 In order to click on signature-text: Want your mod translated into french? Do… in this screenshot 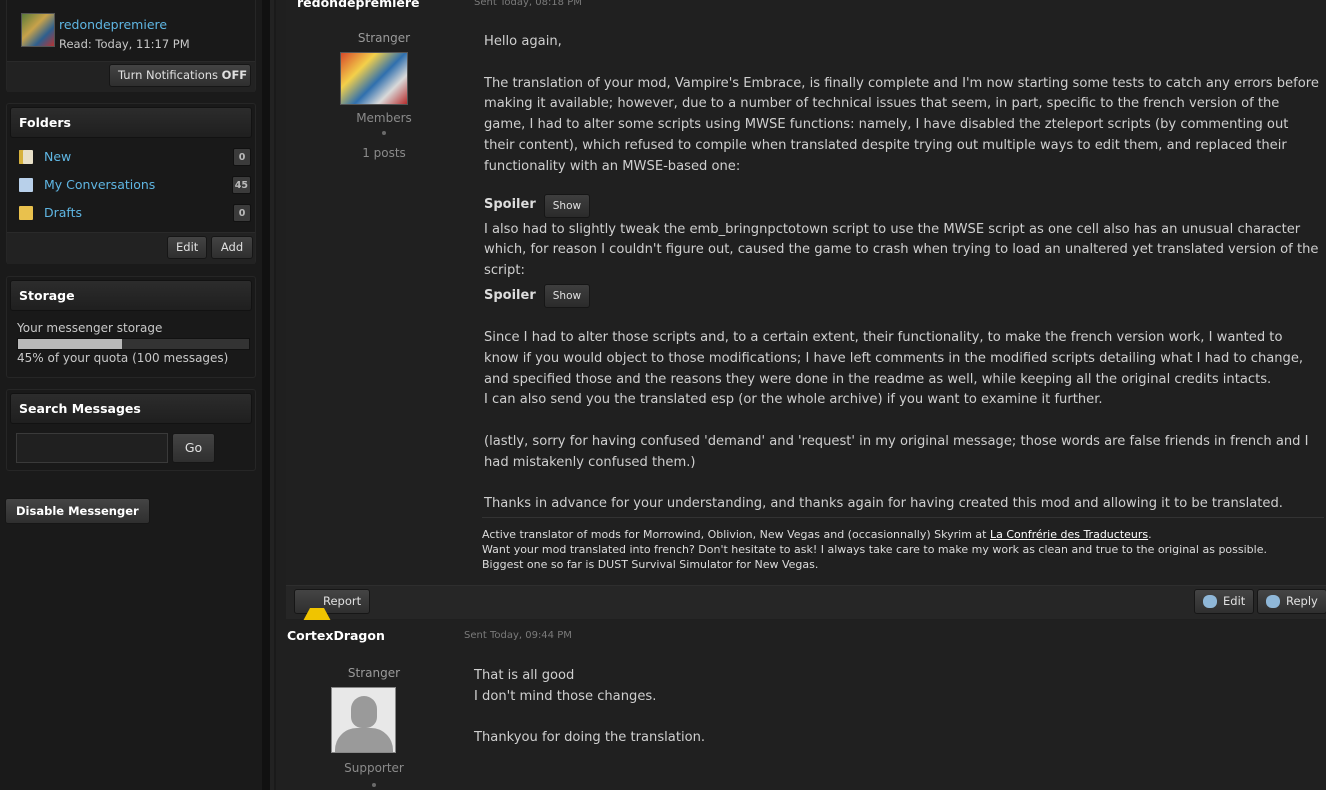, I will do `click(874, 549)`.